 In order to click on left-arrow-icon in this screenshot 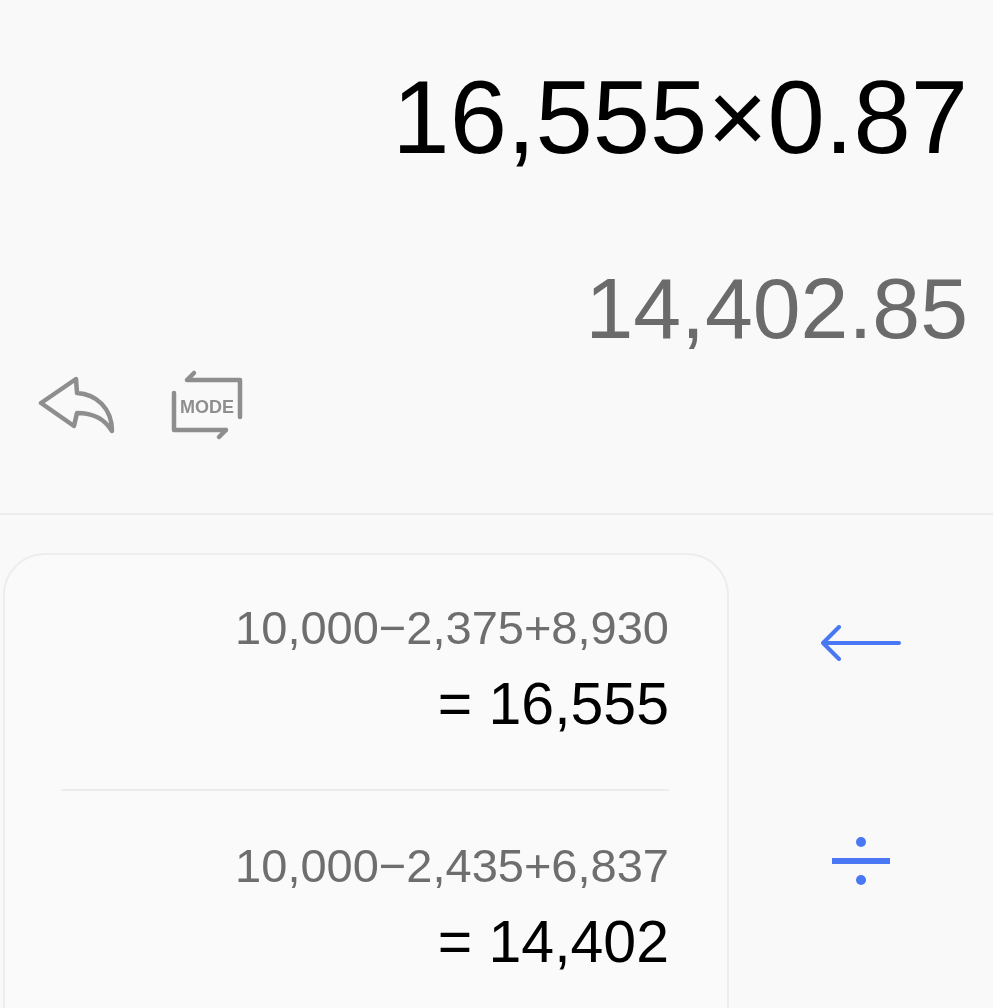, I will do `click(861, 643)`.